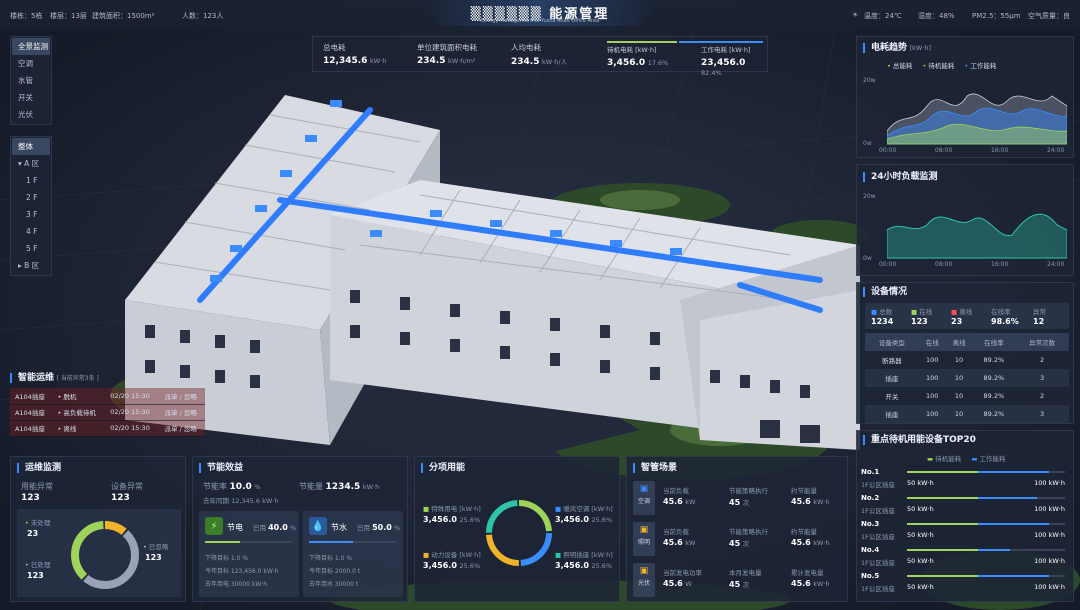  What do you see at coordinates (626, 63) in the screenshot?
I see `standby-value: 3,456.0` at bounding box center [626, 63].